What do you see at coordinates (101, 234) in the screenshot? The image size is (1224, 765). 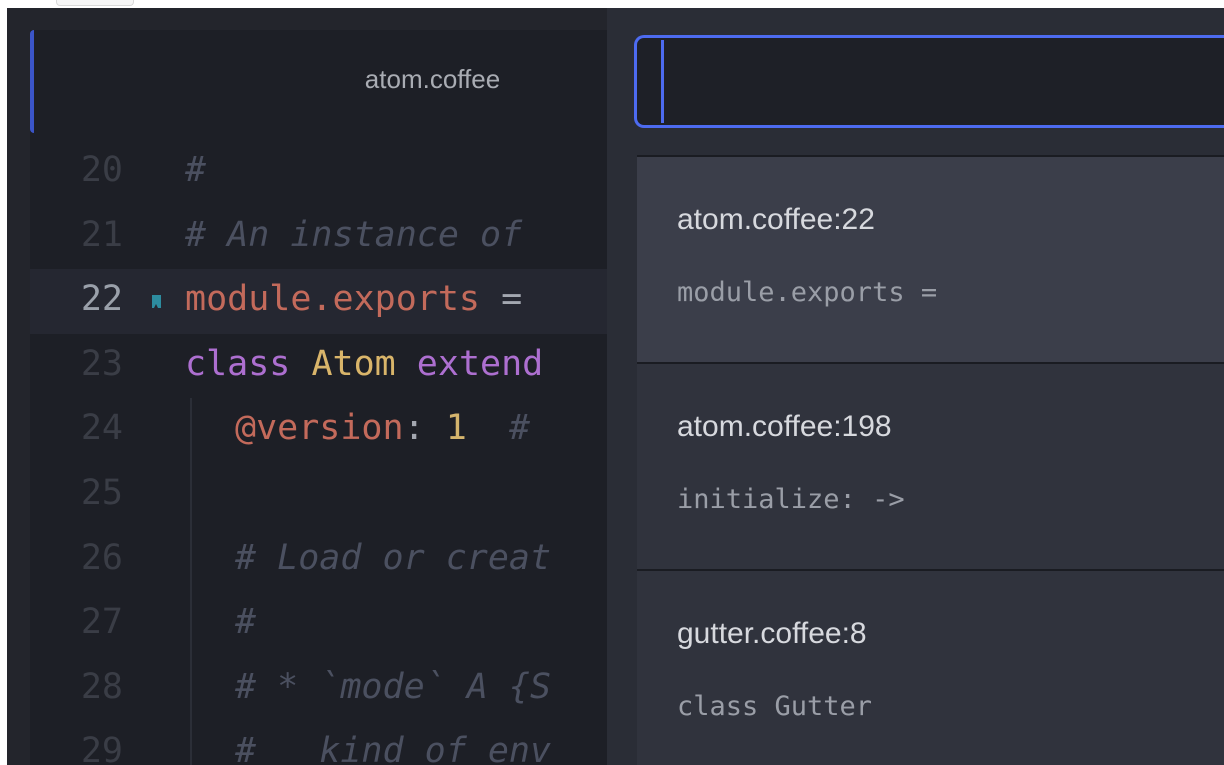 I see `line-number: 21` at bounding box center [101, 234].